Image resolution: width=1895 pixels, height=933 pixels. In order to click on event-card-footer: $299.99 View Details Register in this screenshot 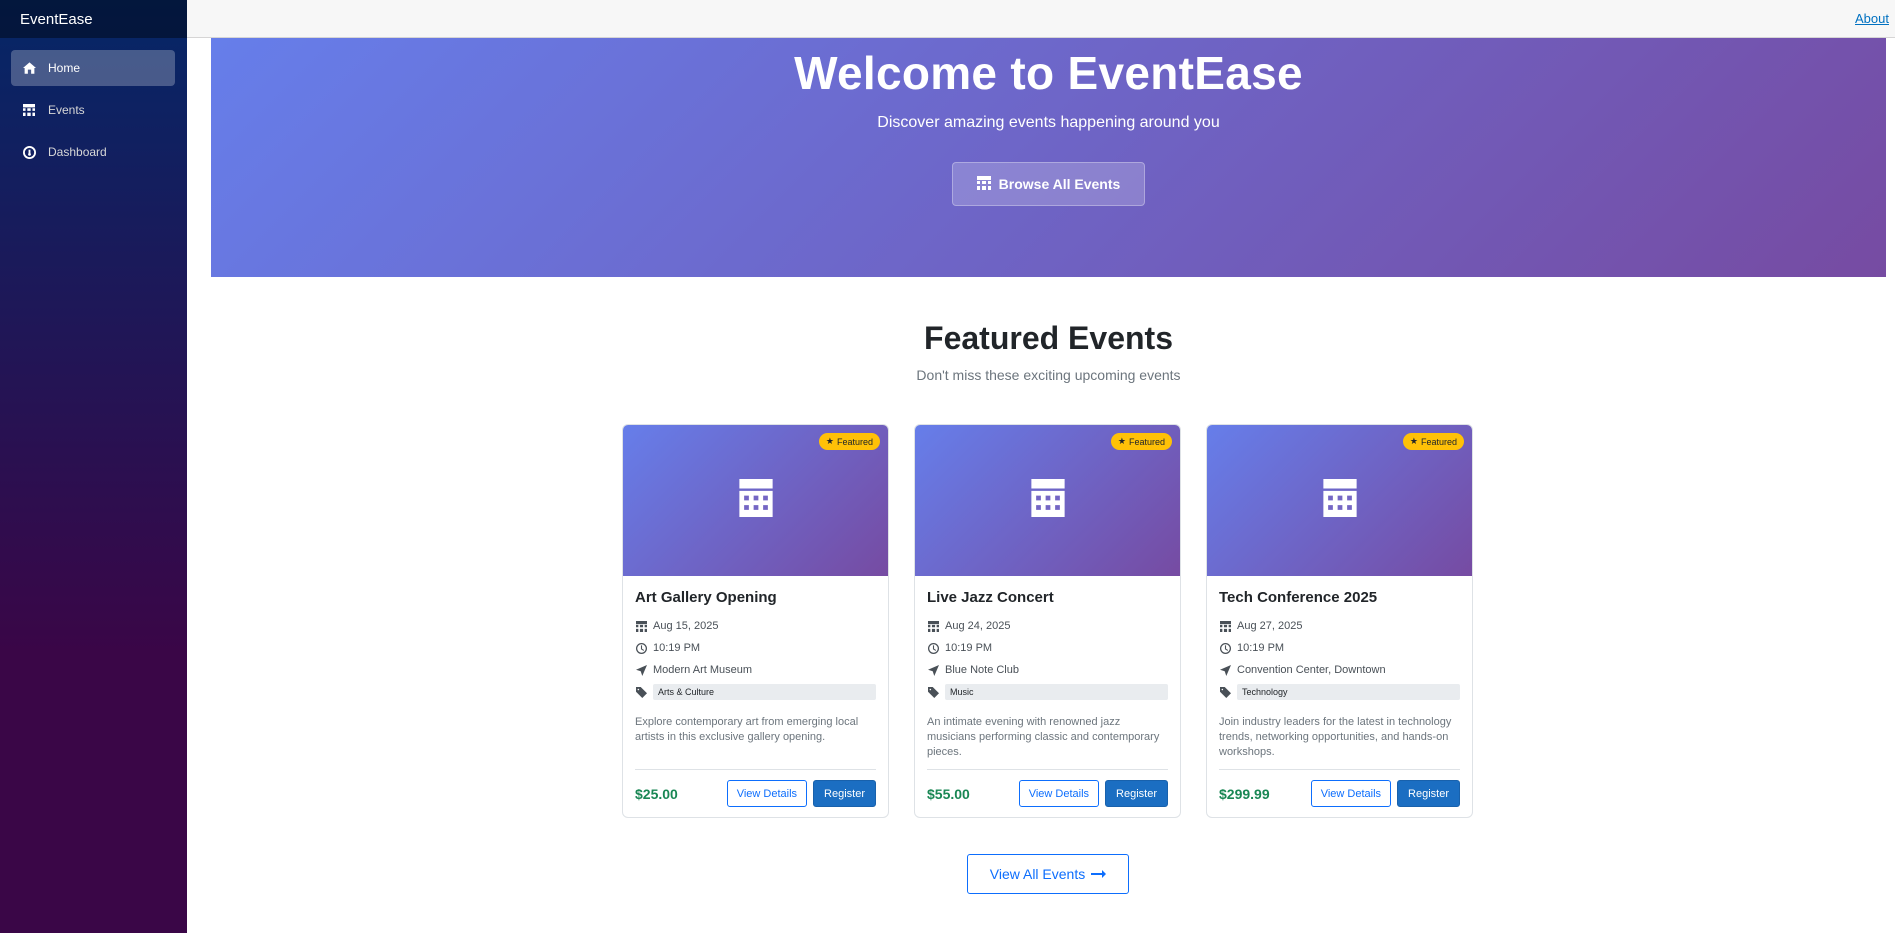, I will do `click(1339, 788)`.